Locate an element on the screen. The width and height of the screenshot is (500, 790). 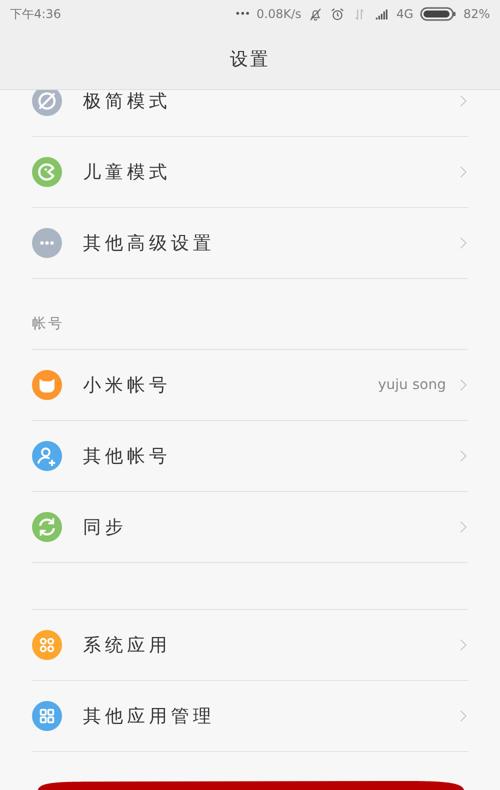
clock-time: 下午4:36 is located at coordinates (35, 14).